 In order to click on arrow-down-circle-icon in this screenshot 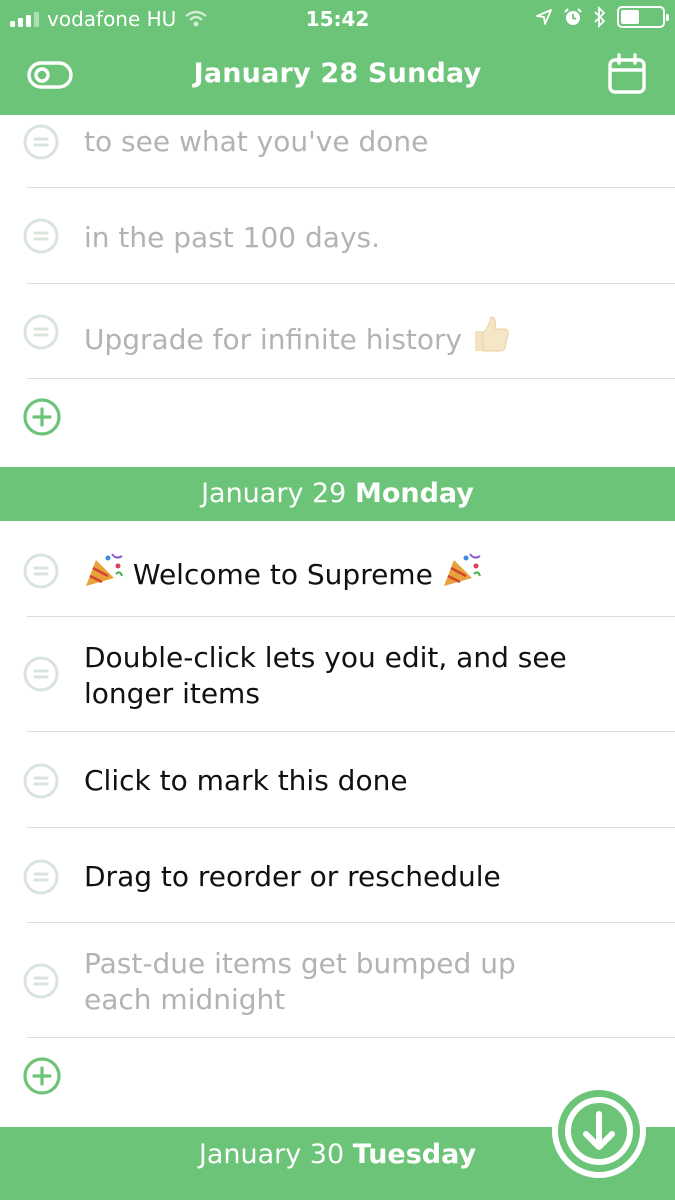, I will do `click(599, 1131)`.